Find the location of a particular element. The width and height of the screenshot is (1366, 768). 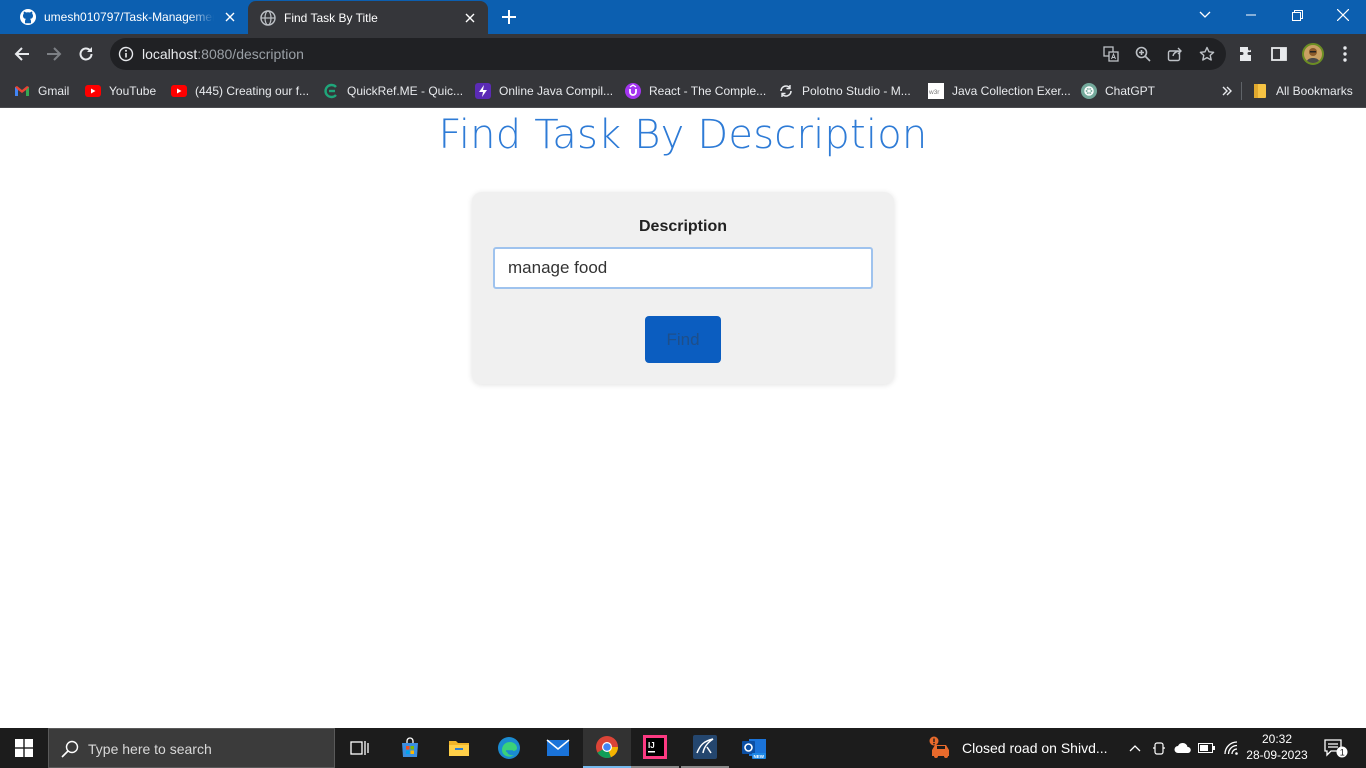

notification-center-icon: 1 is located at coordinates (1336, 748).